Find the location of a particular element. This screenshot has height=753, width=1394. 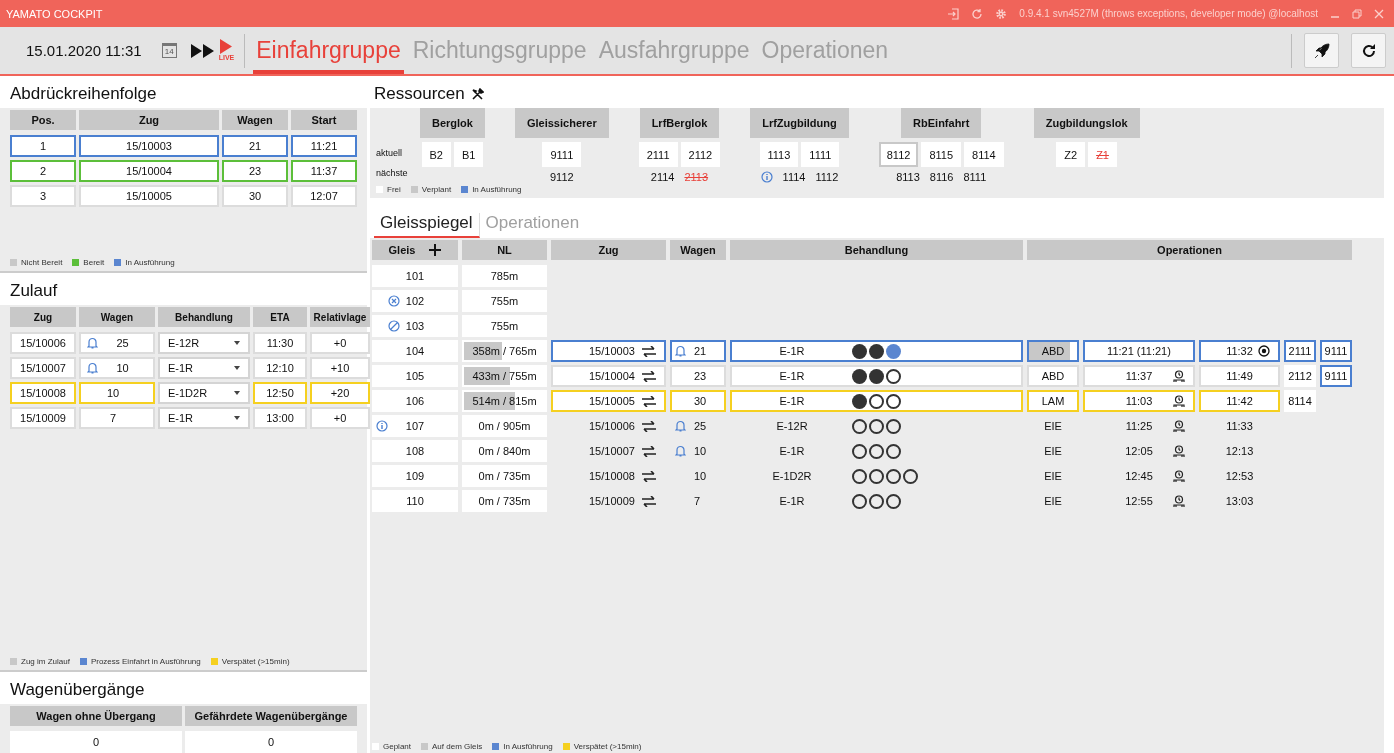

column-header: Gleis is located at coordinates (402, 250).